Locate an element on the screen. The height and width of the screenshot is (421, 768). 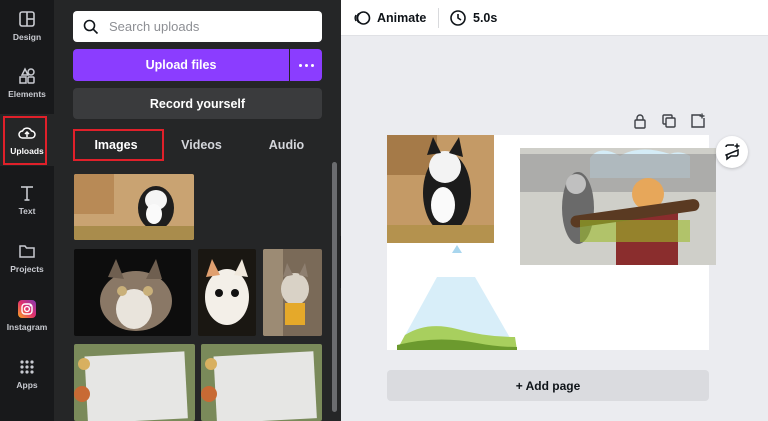
search-input: Search uploads is located at coordinates (197, 26).